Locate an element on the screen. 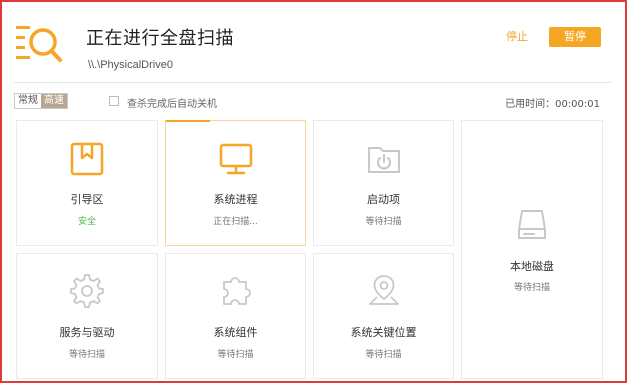 Image resolution: width=627 pixels, height=383 pixels. elapsed-time: 已用时间：00:00:01 is located at coordinates (552, 102).